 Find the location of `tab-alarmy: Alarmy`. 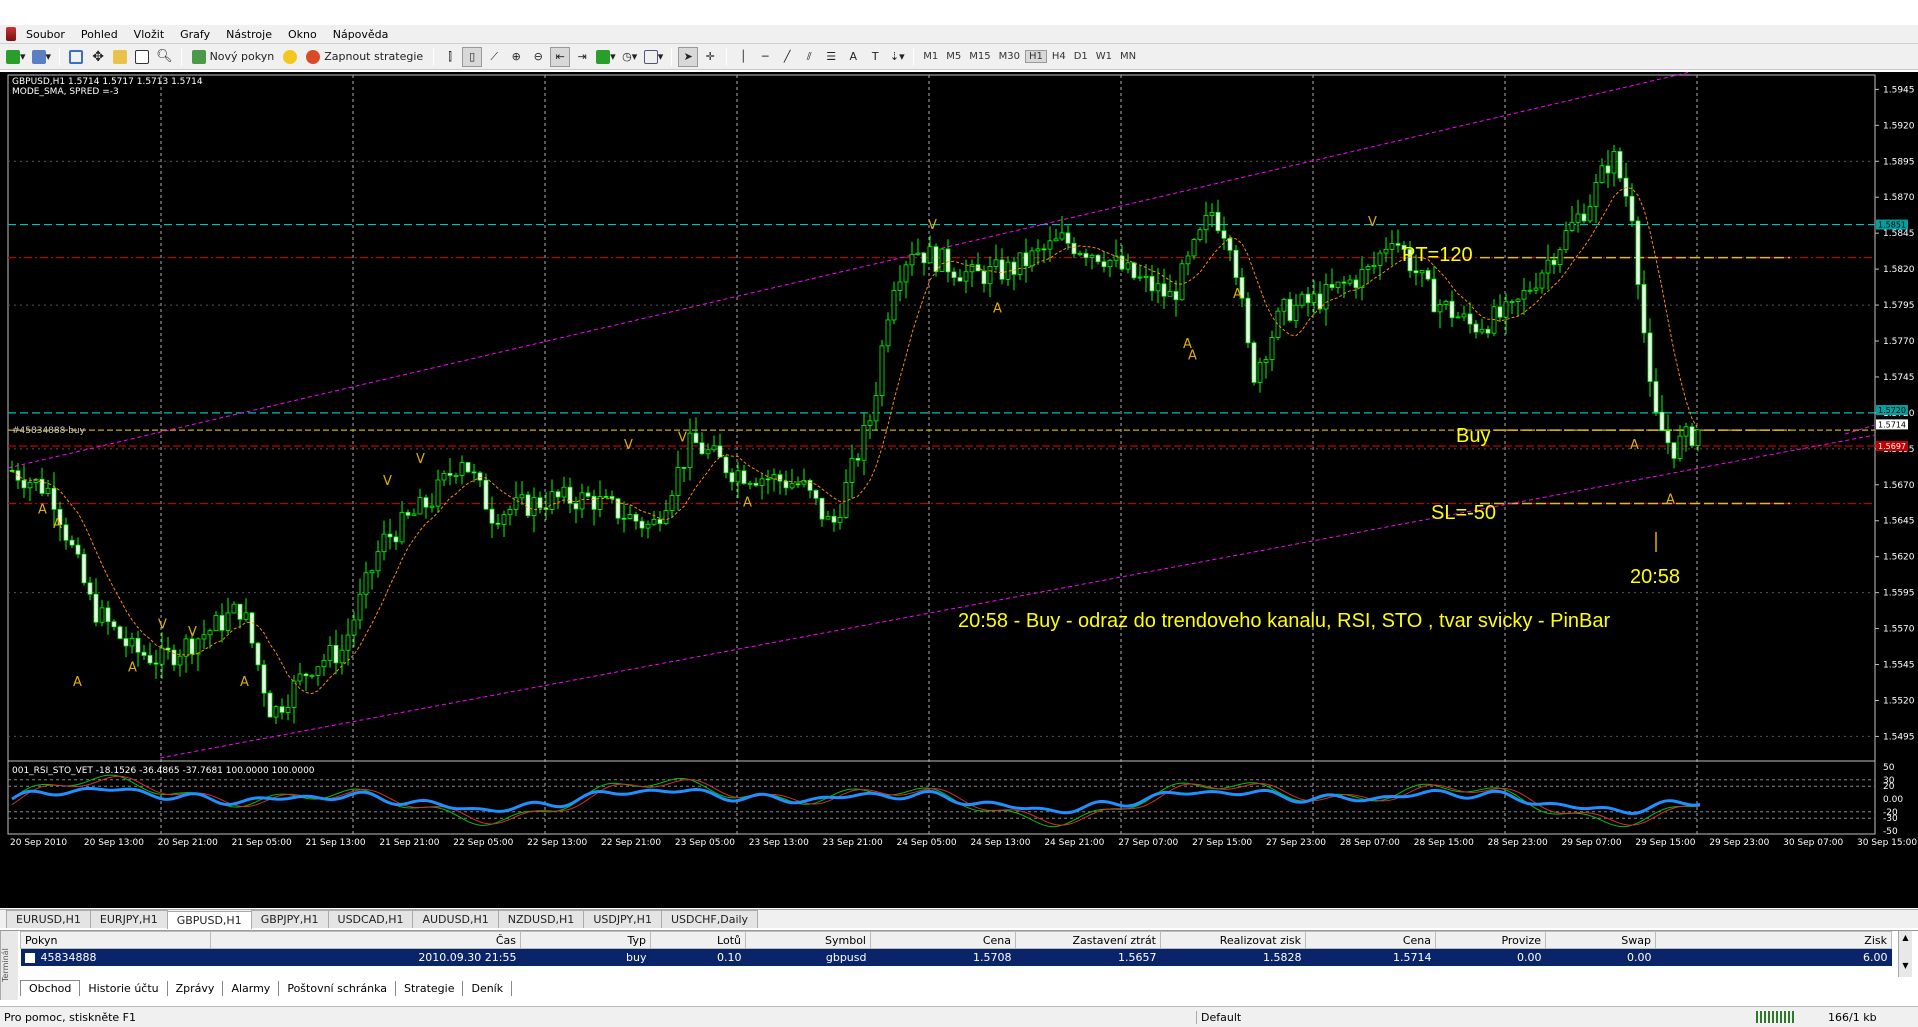

tab-alarmy: Alarmy is located at coordinates (251, 988).